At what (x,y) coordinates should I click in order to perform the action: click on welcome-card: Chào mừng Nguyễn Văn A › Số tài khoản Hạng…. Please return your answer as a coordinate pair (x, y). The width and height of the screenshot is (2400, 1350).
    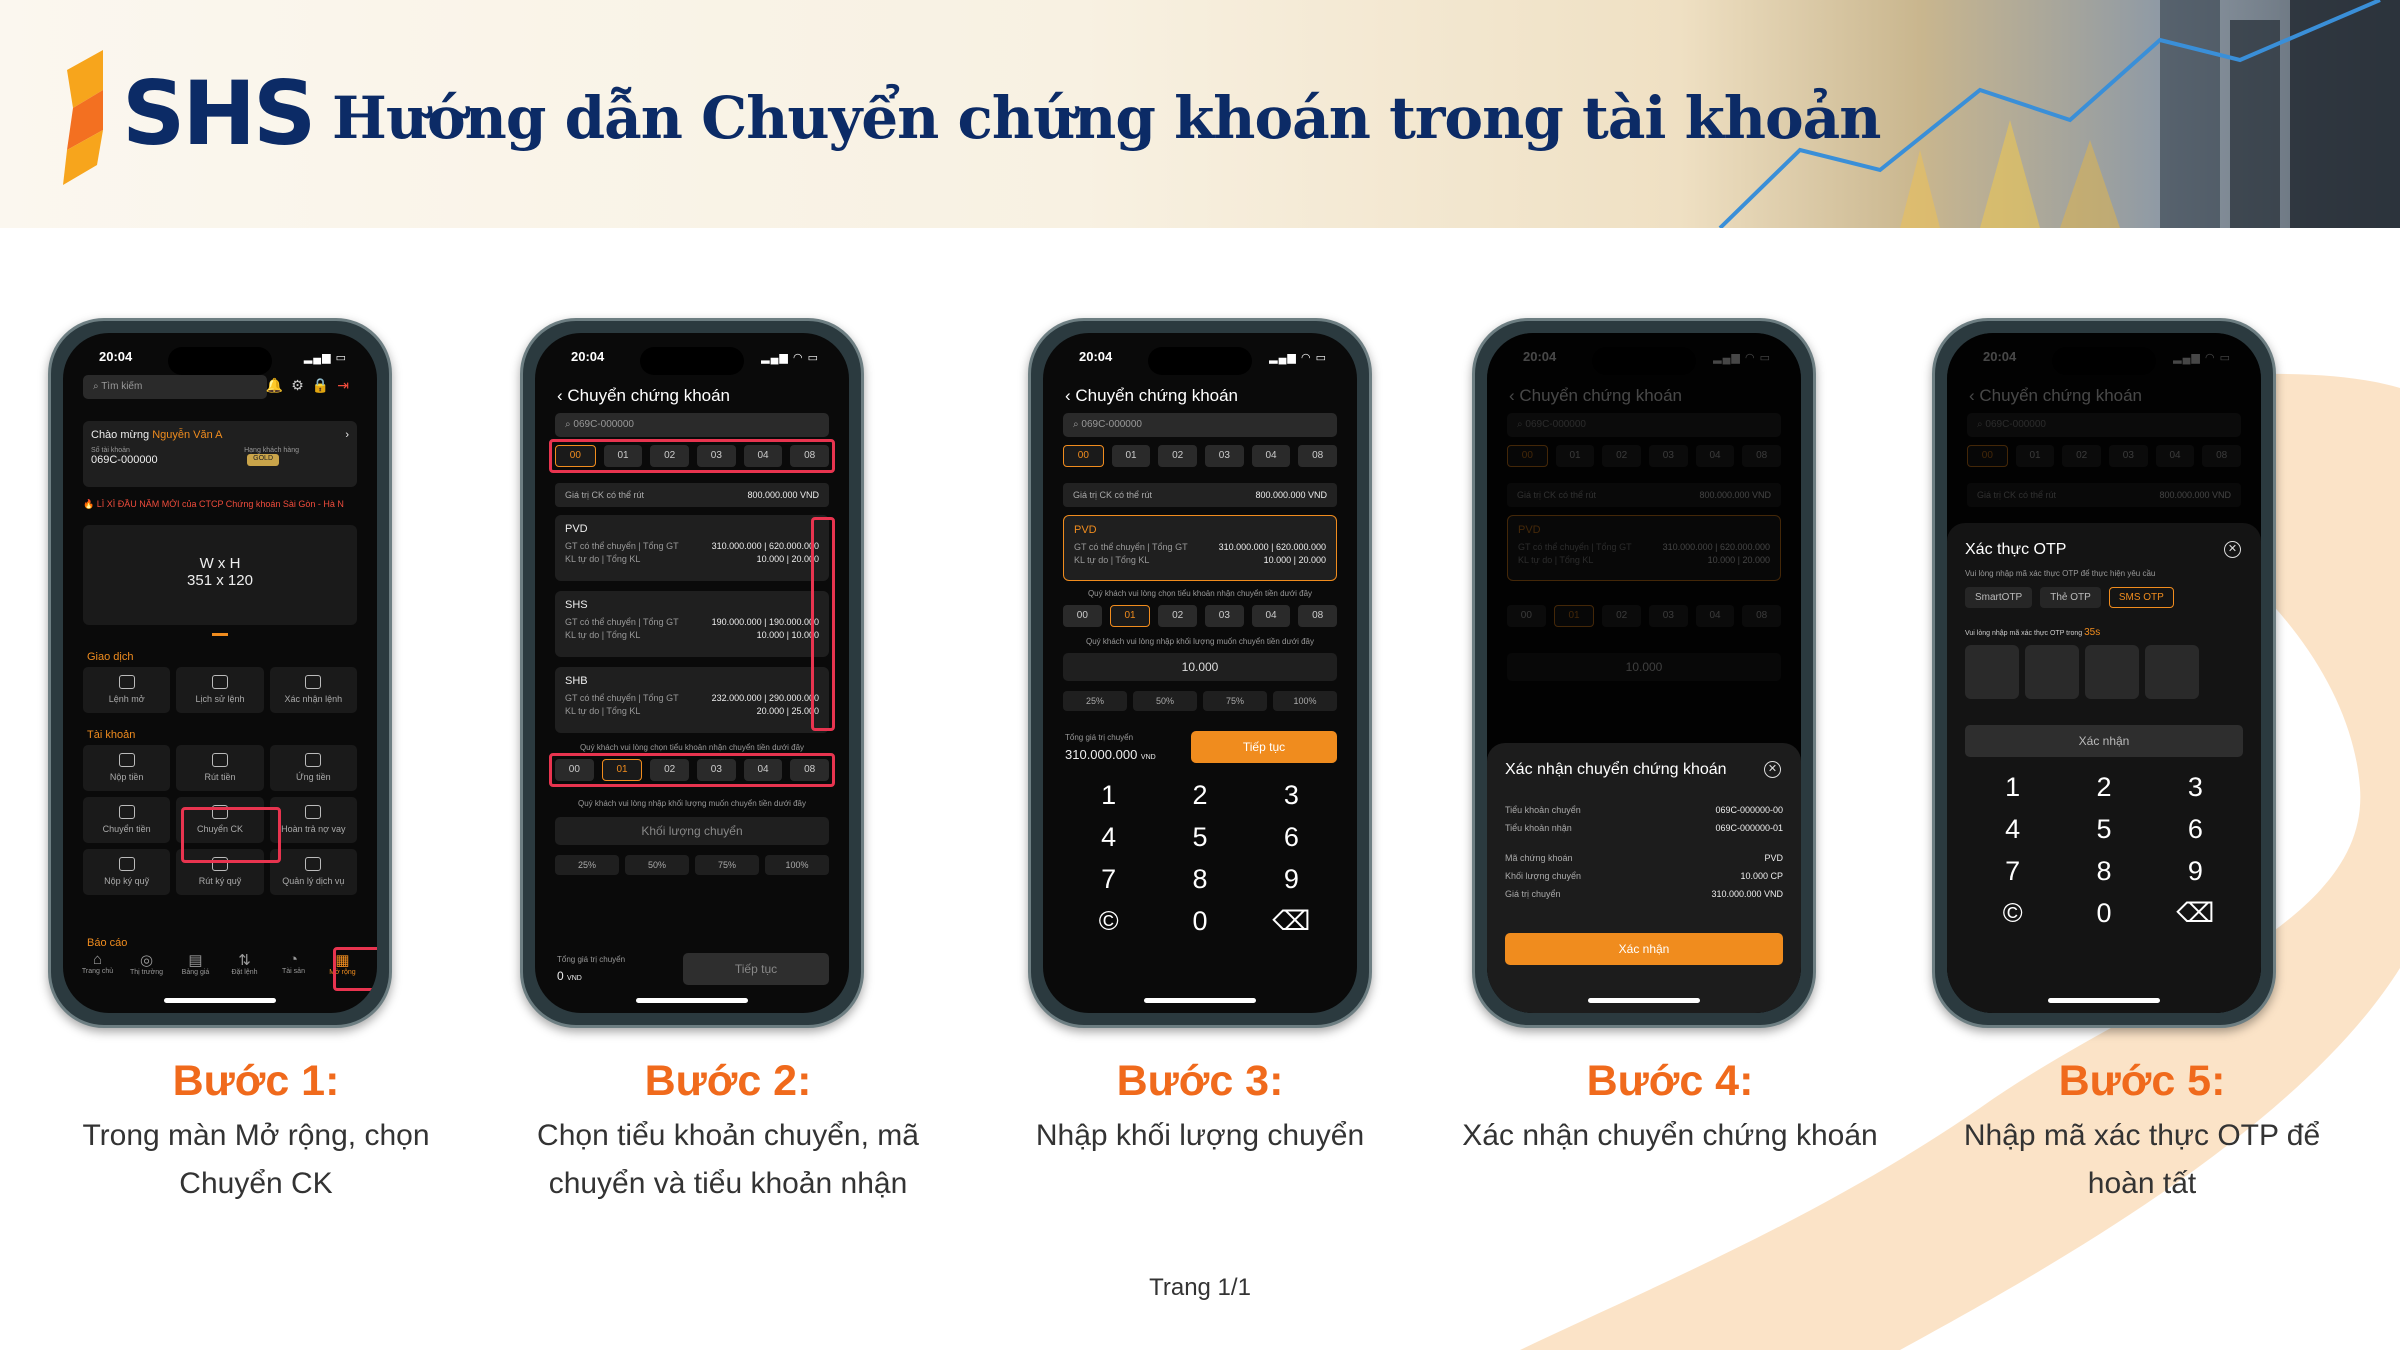
    Looking at the image, I should click on (220, 454).